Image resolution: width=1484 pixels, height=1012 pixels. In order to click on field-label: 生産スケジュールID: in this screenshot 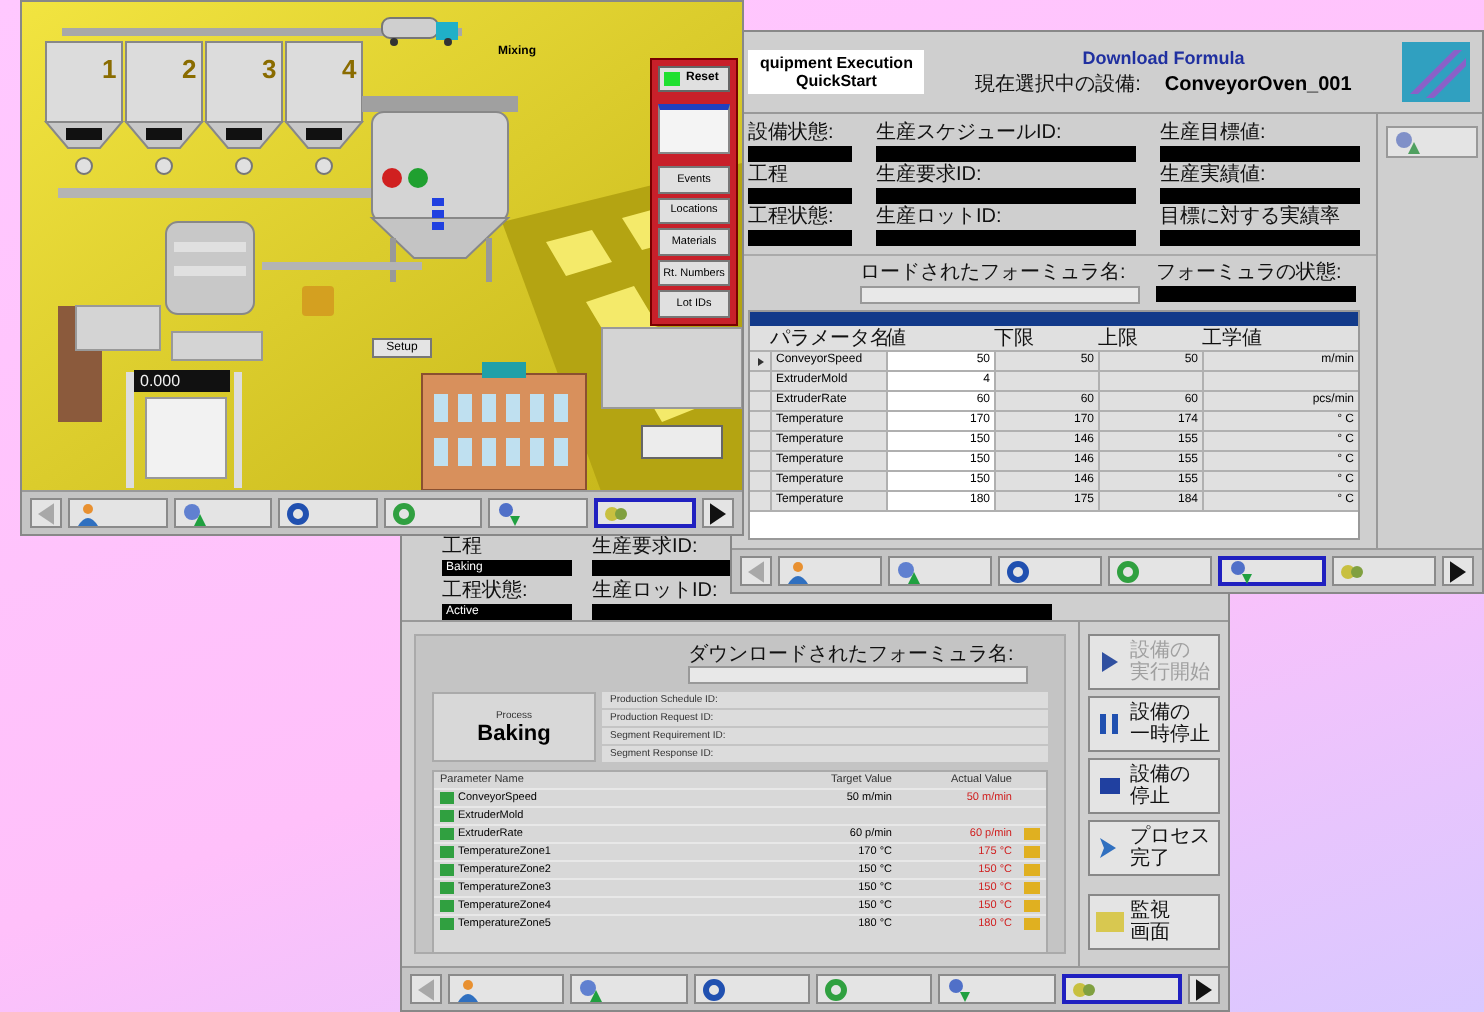, I will do `click(969, 133)`.